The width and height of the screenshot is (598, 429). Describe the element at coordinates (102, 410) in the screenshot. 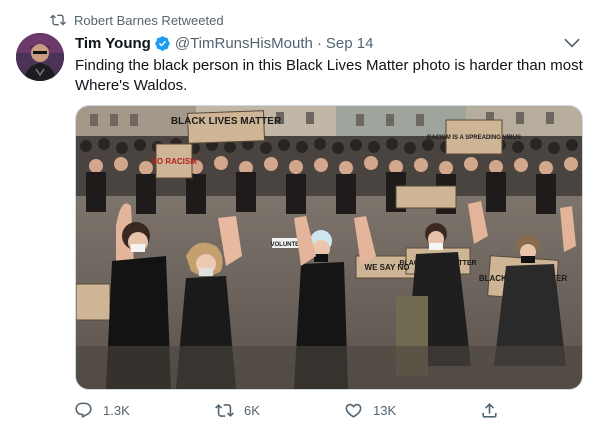

I see `reply-button: 1.3K` at that location.